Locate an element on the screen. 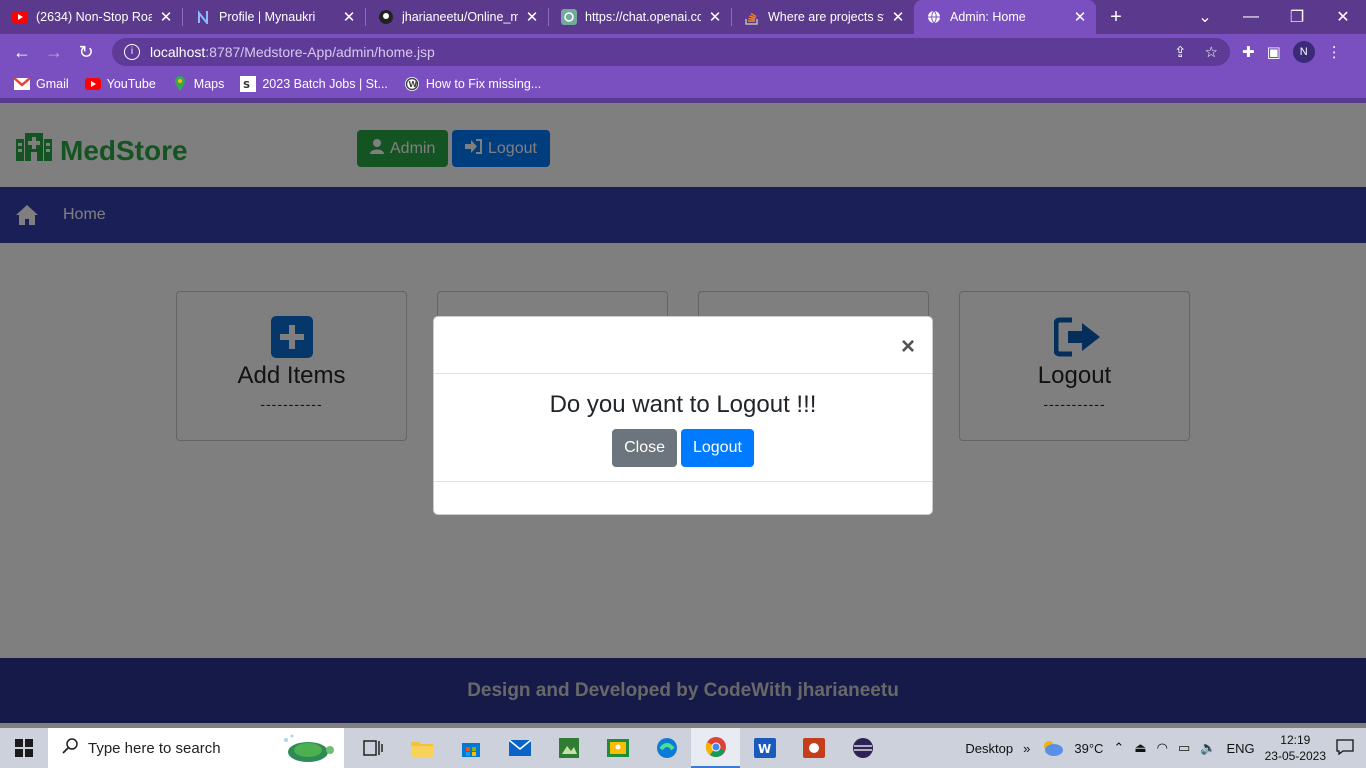 The image size is (1366, 768). jobs-icon: S is located at coordinates (248, 84).